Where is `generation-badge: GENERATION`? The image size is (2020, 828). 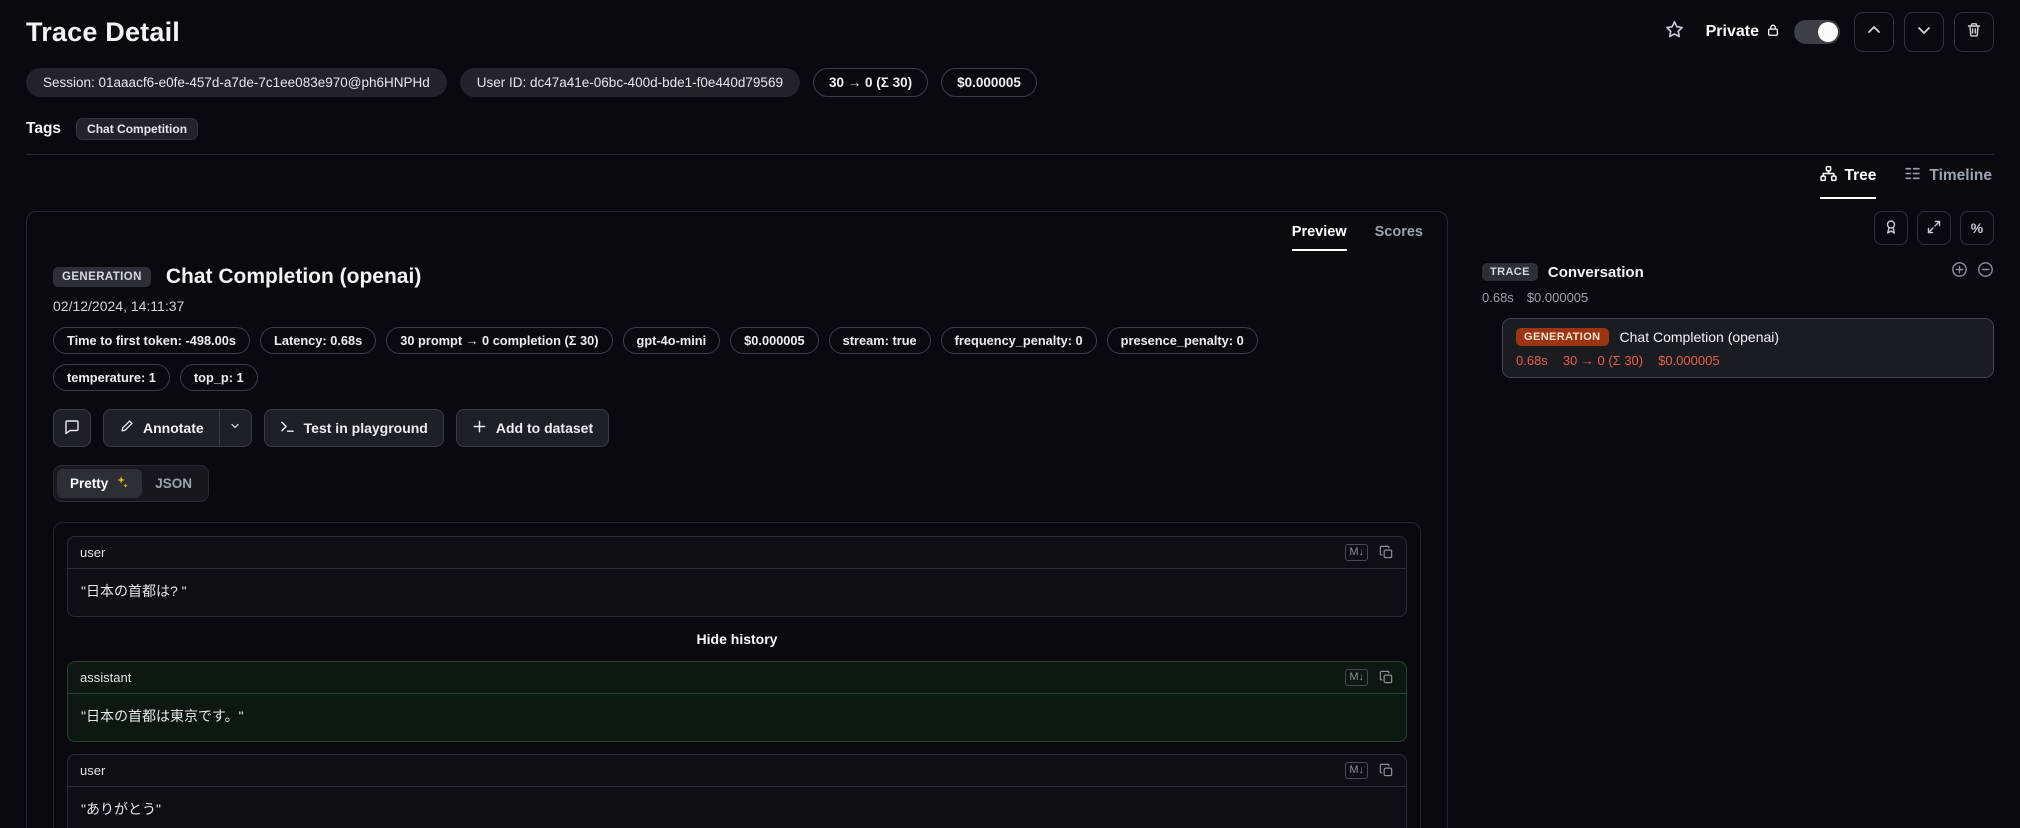 generation-badge: GENERATION is located at coordinates (1562, 337).